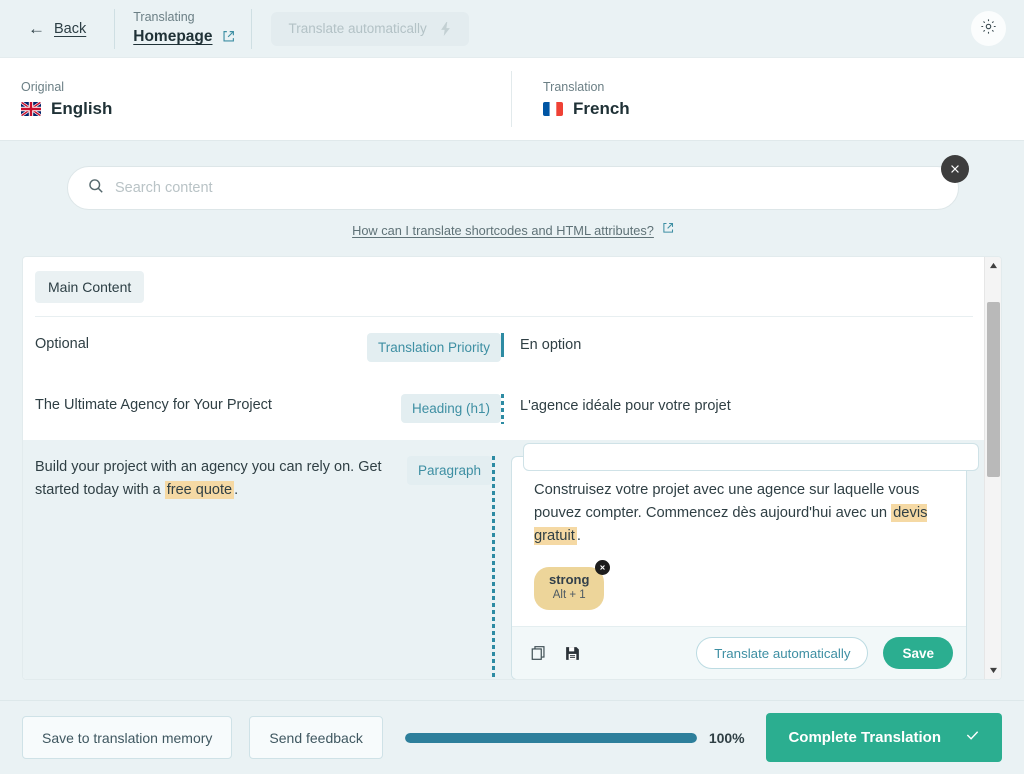 This screenshot has height=774, width=1024. Describe the element at coordinates (236, 489) in the screenshot. I see `source-text-part2: .` at that location.